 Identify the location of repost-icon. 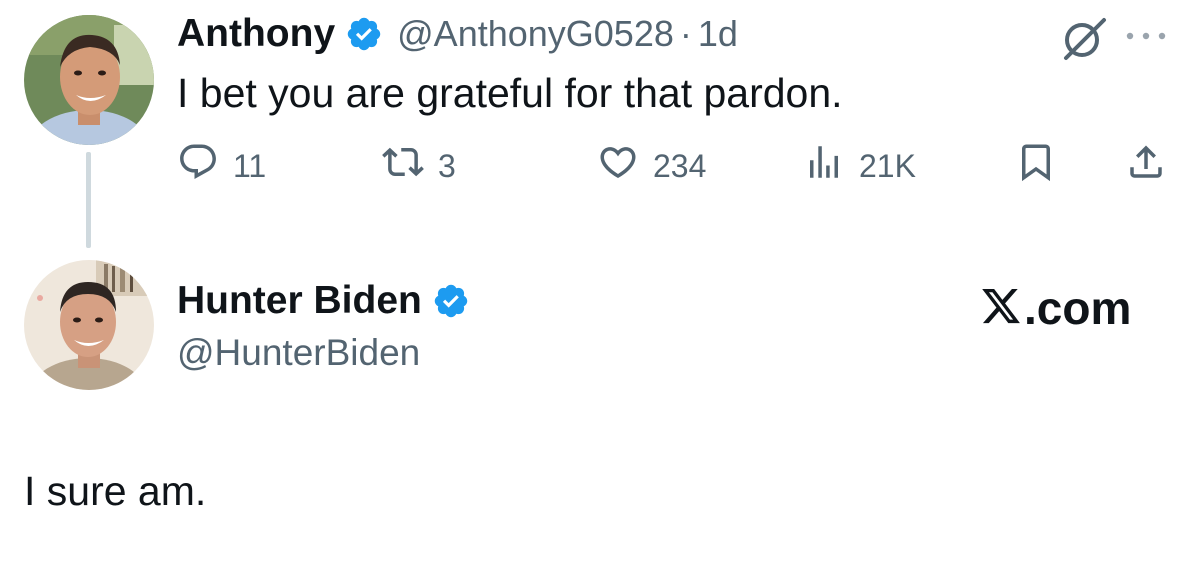
(403, 166).